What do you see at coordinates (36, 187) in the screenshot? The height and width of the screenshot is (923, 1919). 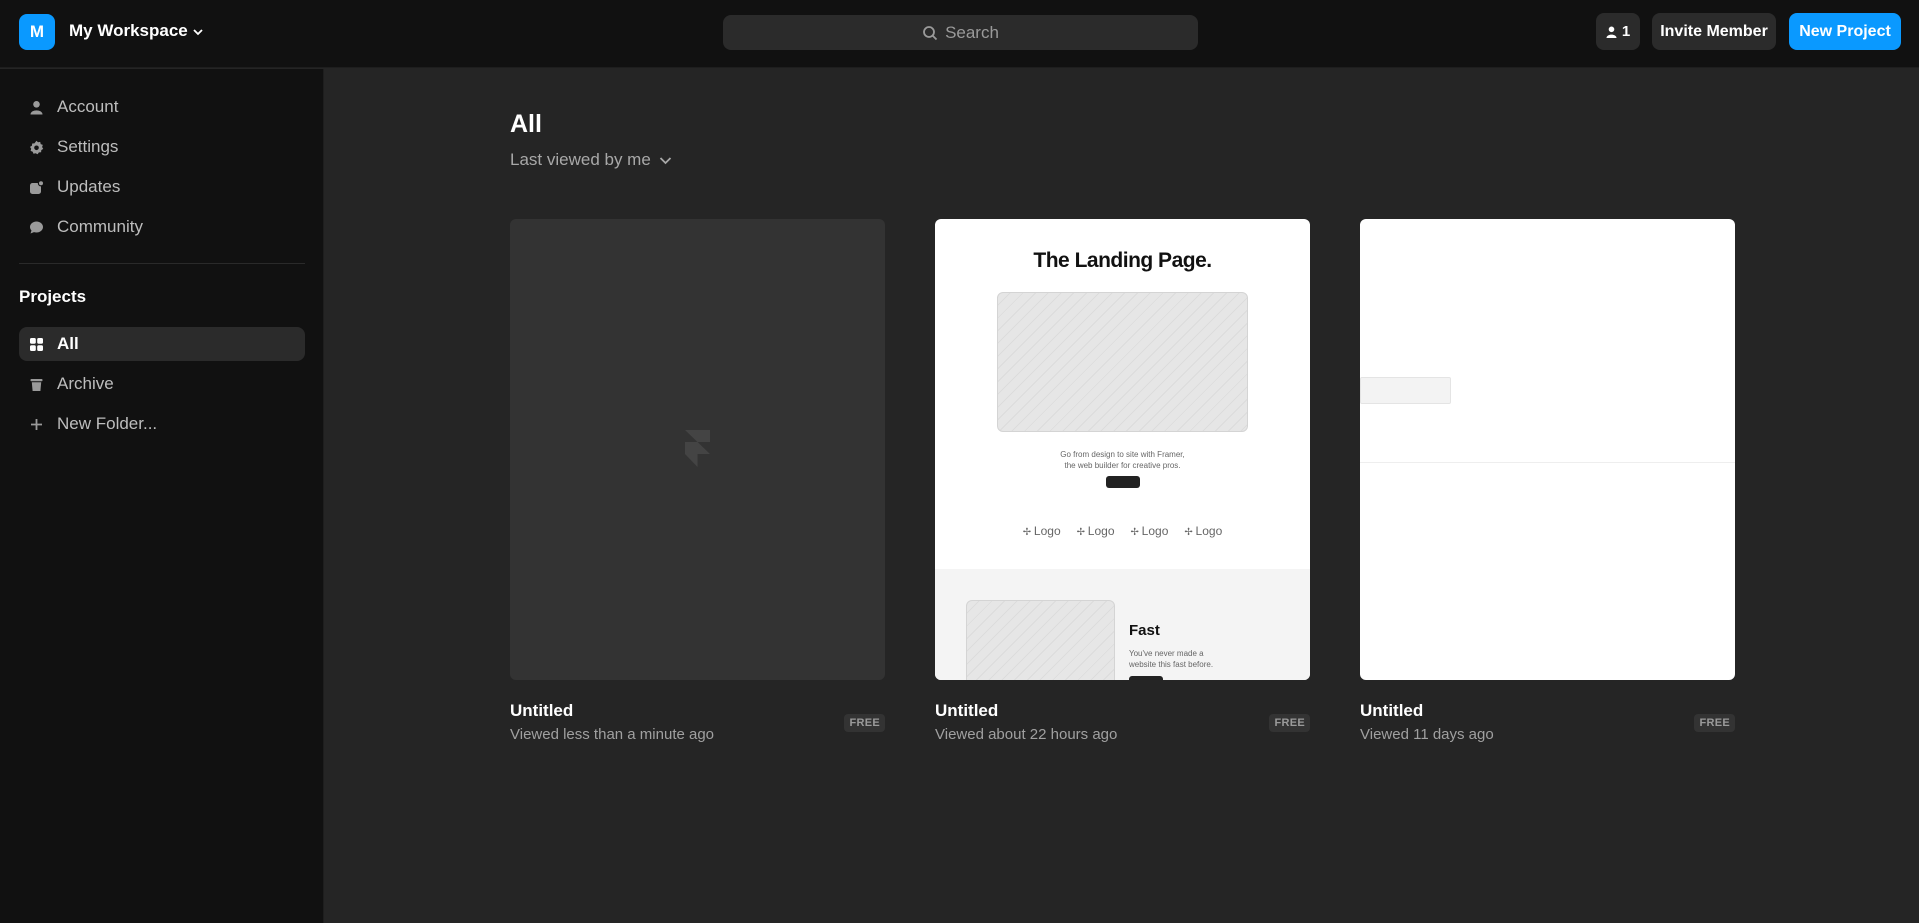 I see `updates-icon` at bounding box center [36, 187].